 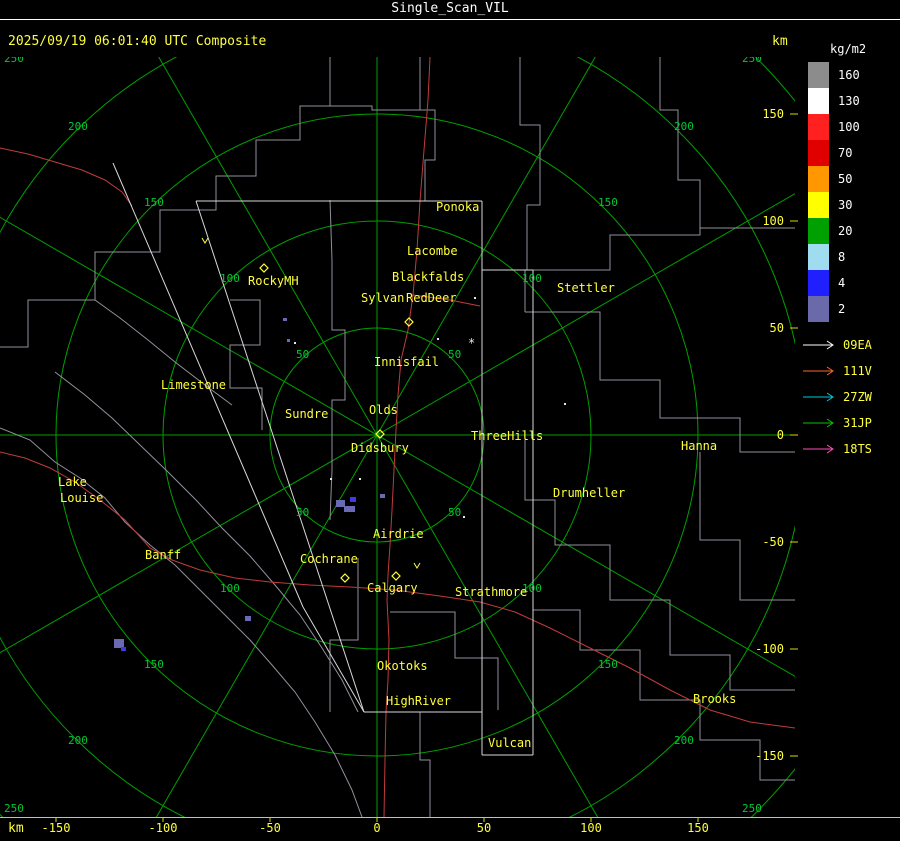 I want to click on legend-color-scale: 160 130 100 70 50 30 20 8 4 2, so click(x=850, y=192).